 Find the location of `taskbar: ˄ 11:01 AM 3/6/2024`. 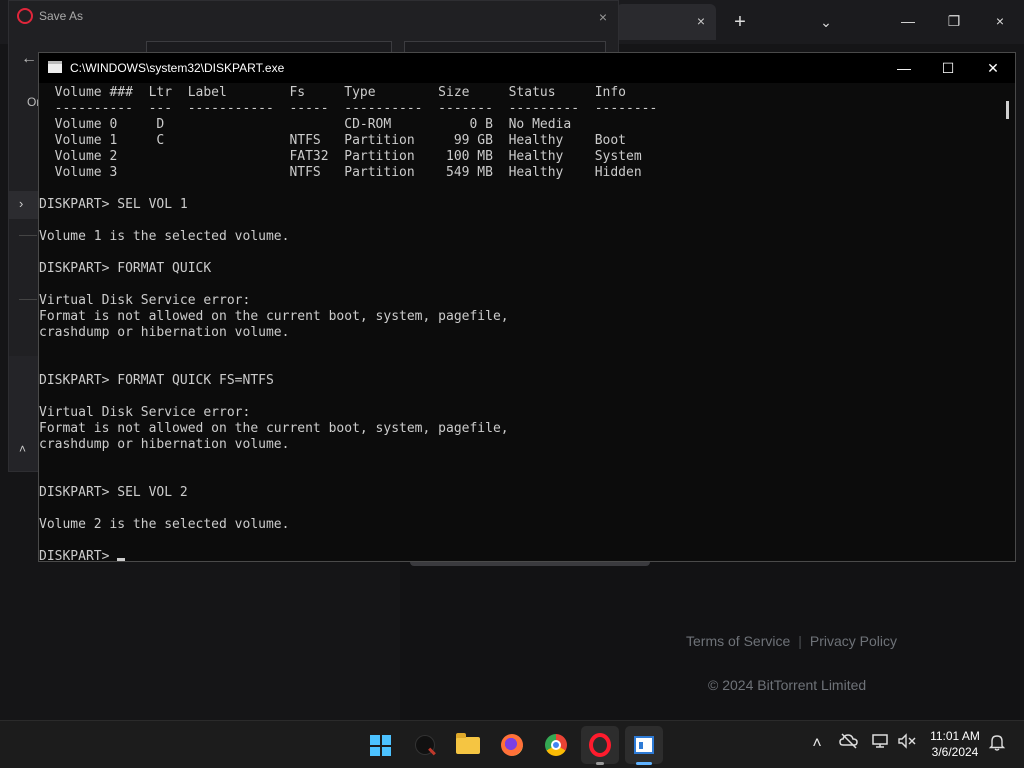

taskbar: ˄ 11:01 AM 3/6/2024 is located at coordinates (512, 744).